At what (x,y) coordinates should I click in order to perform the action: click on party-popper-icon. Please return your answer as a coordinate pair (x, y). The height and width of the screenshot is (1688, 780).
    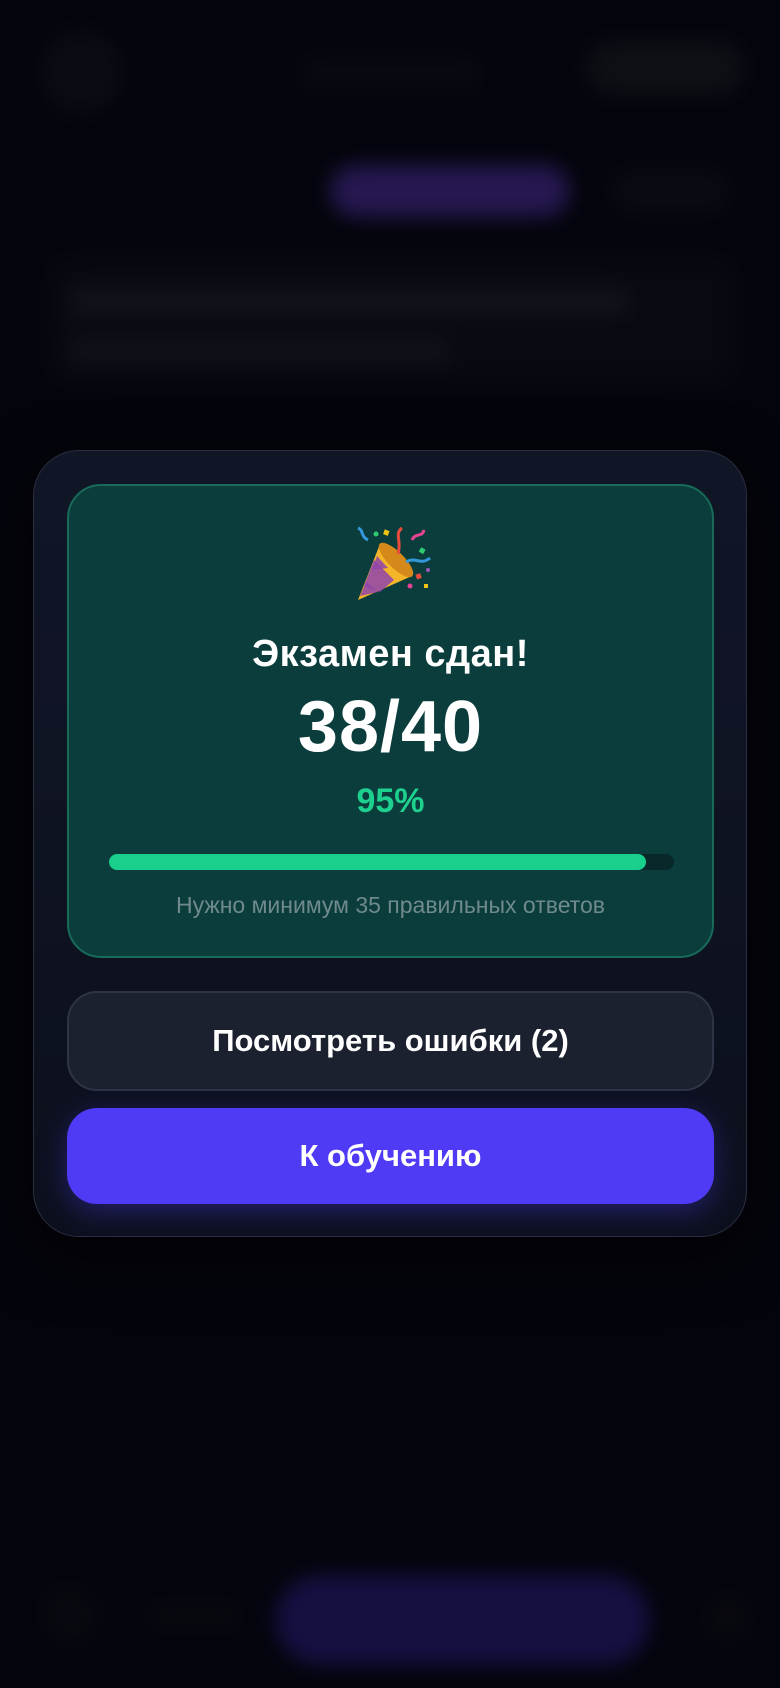
    Looking at the image, I should click on (390, 566).